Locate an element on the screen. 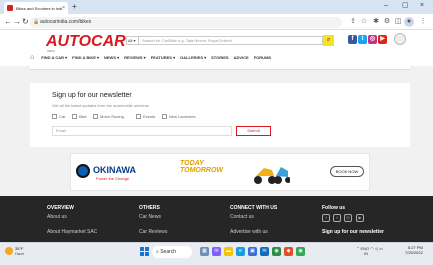 This screenshot has height=265, width=433. nav-advice: ADVICE is located at coordinates (241, 57).